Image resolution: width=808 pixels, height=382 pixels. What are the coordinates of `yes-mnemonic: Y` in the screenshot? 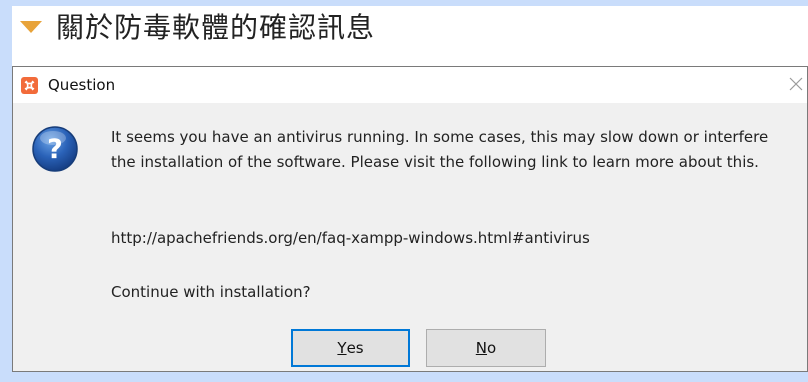 It's located at (342, 348).